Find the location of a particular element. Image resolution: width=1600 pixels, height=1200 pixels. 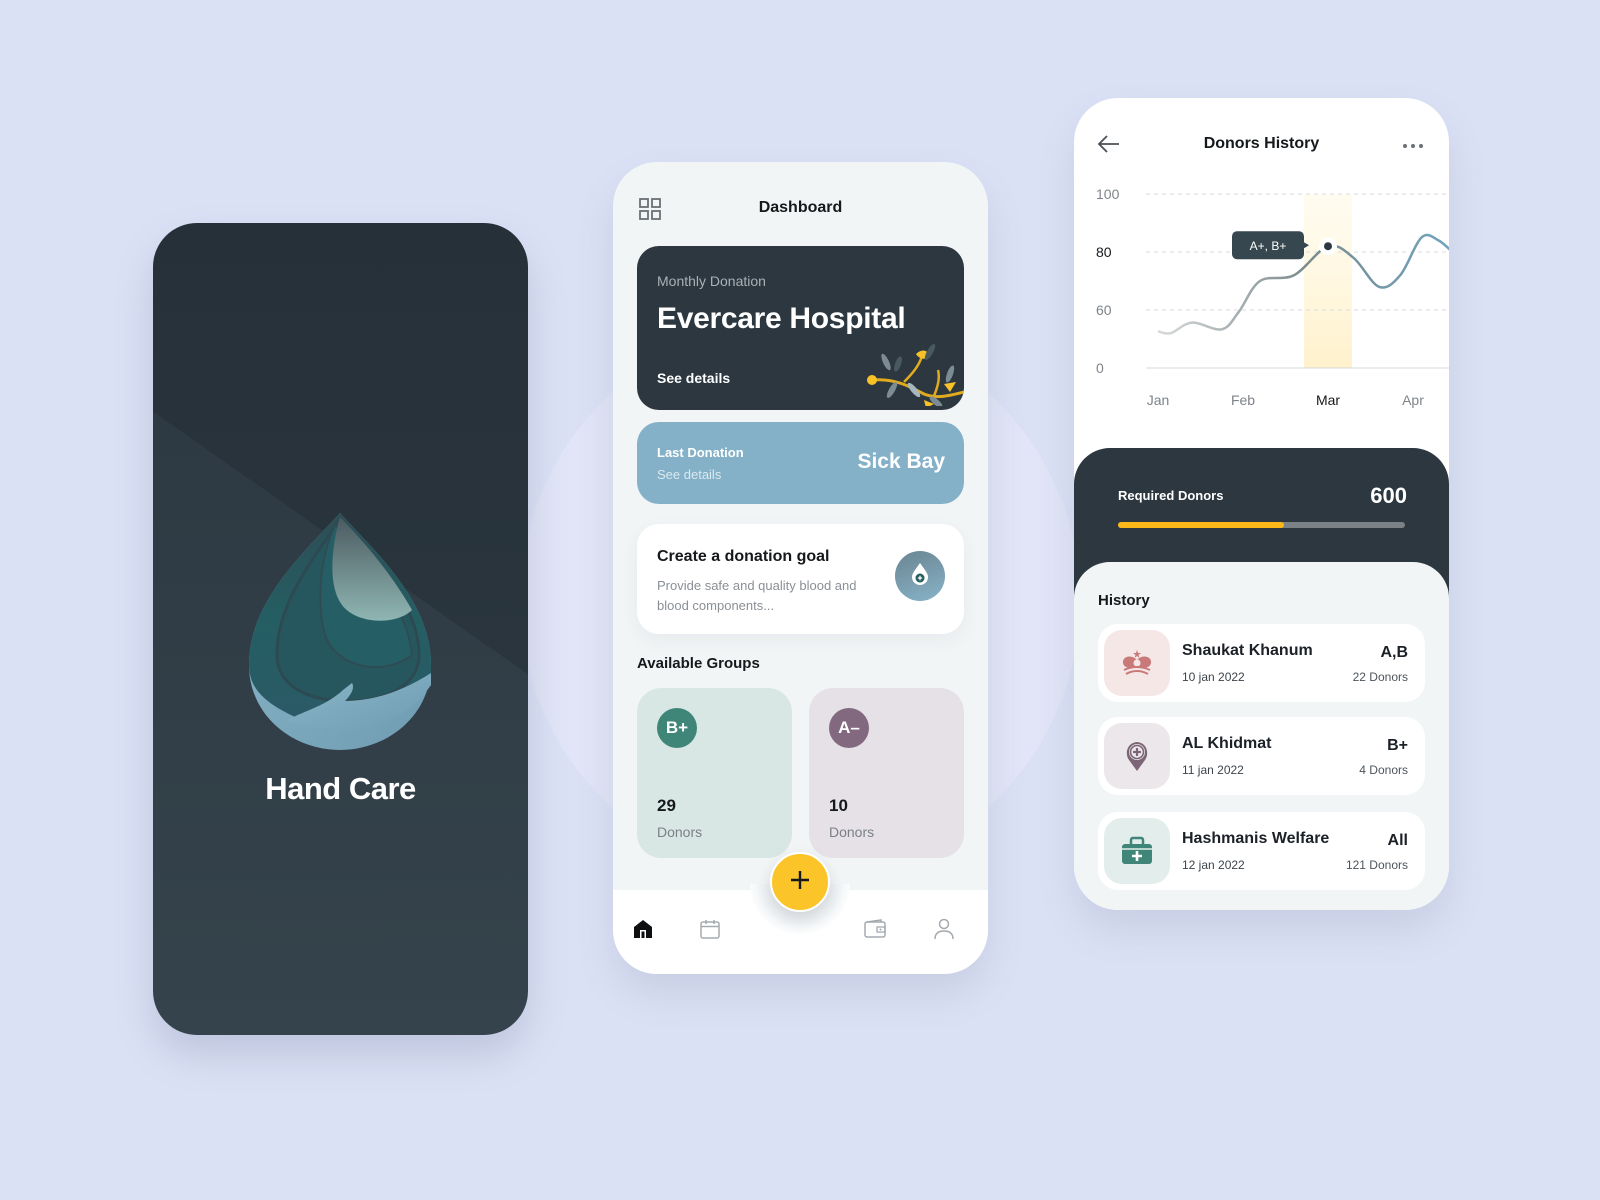

blood-drop-plus-icon is located at coordinates (920, 576).